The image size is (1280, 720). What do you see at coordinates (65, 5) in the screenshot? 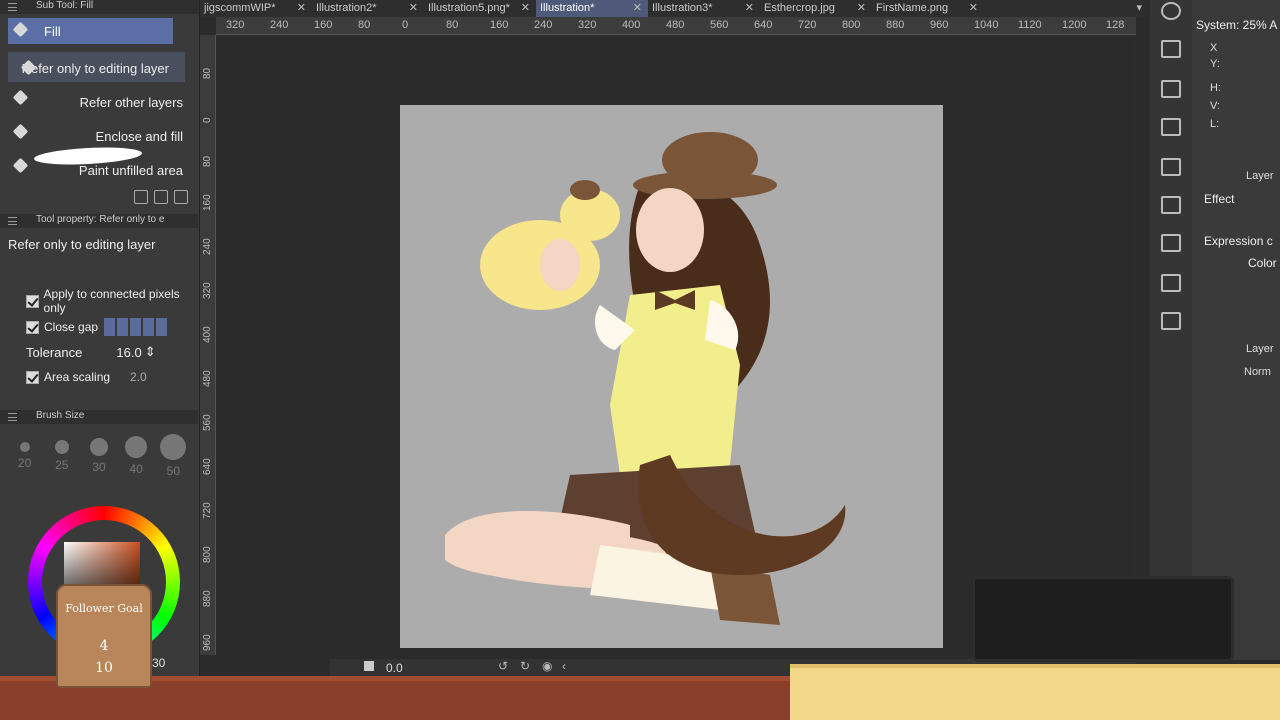
I see `subtool-panel-title: Sub Tool: Fill` at bounding box center [65, 5].